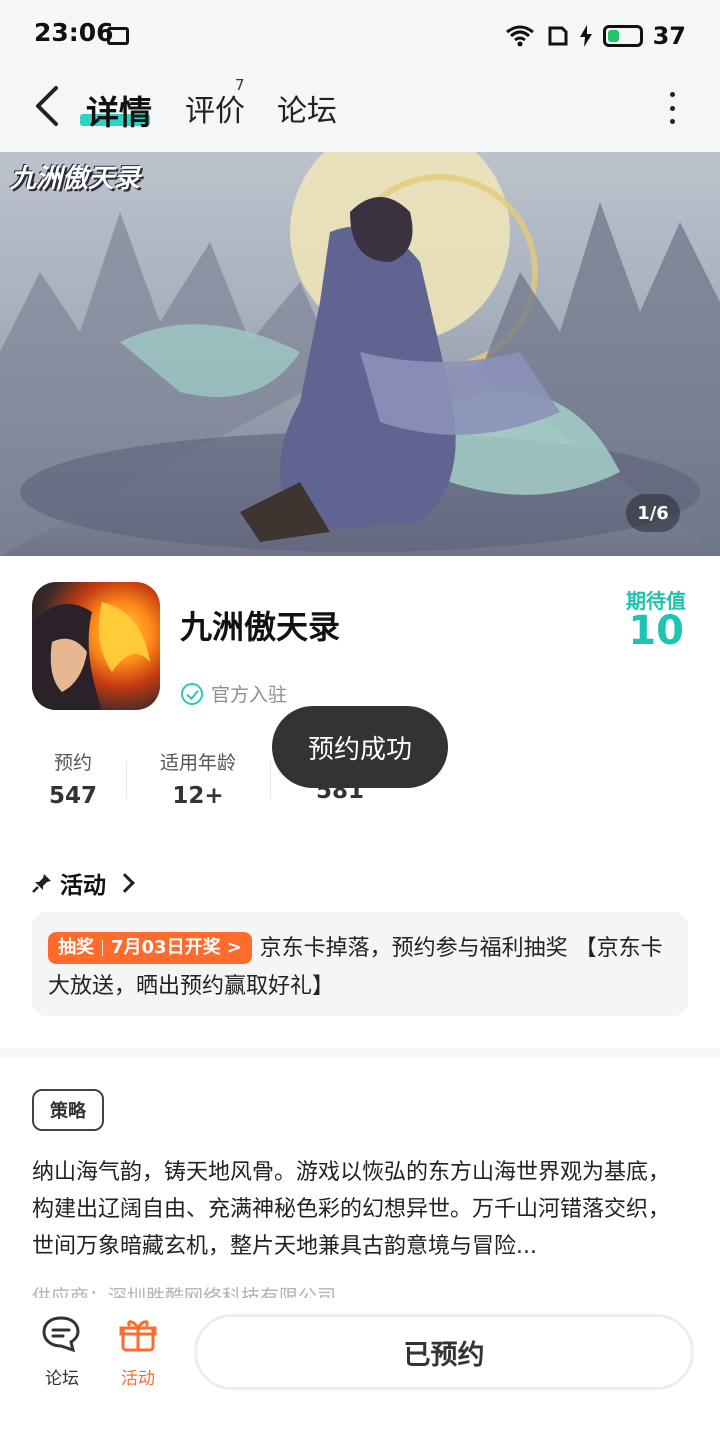  Describe the element at coordinates (613, 36) in the screenshot. I see `battery-fill` at that location.